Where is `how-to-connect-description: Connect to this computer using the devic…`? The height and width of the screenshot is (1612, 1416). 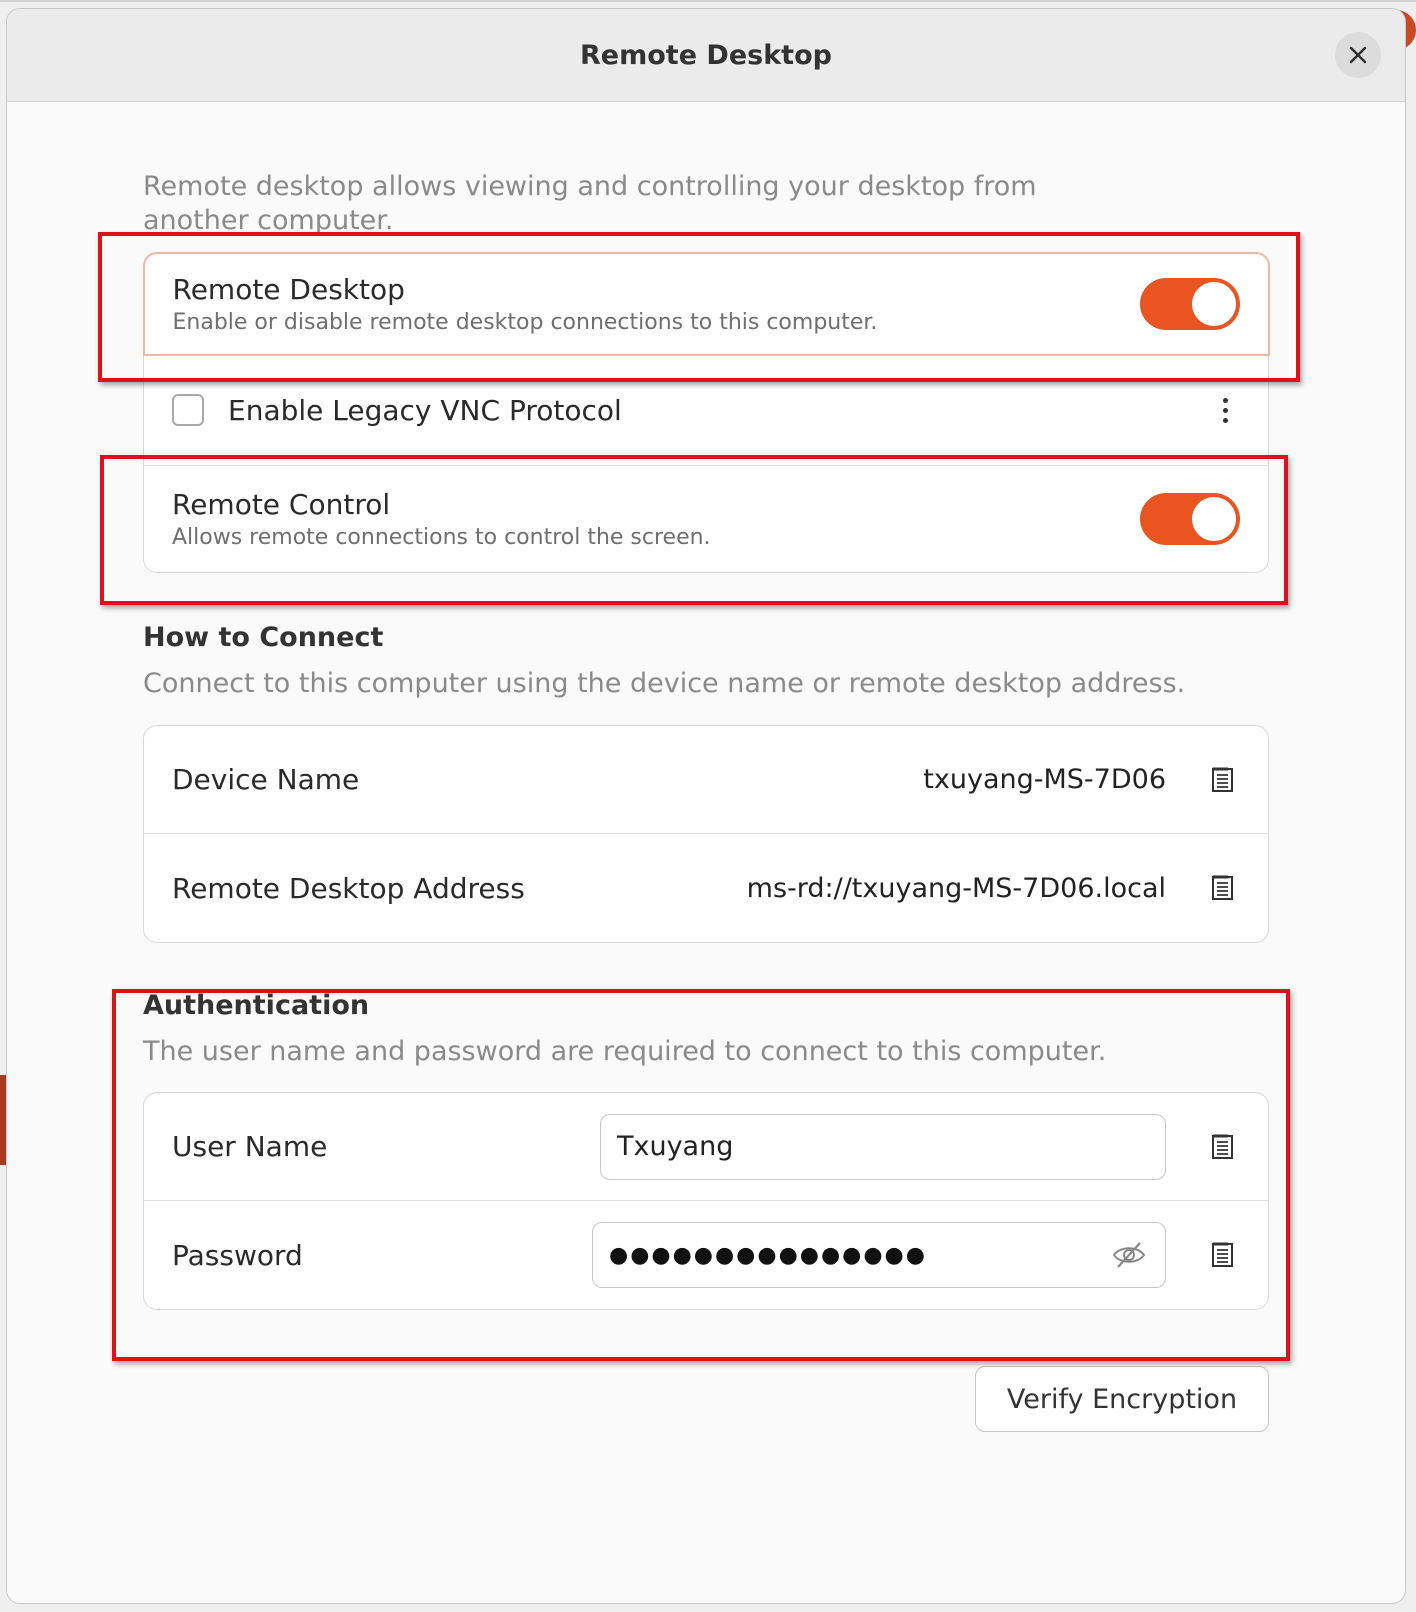 how-to-connect-description: Connect to this computer using the devic… is located at coordinates (664, 683).